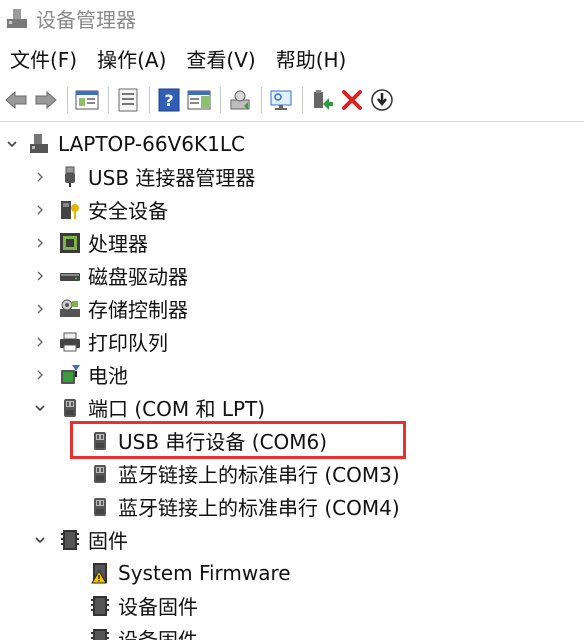 The height and width of the screenshot is (640, 584). I want to click on menu-help: 帮助(H), so click(311, 60).